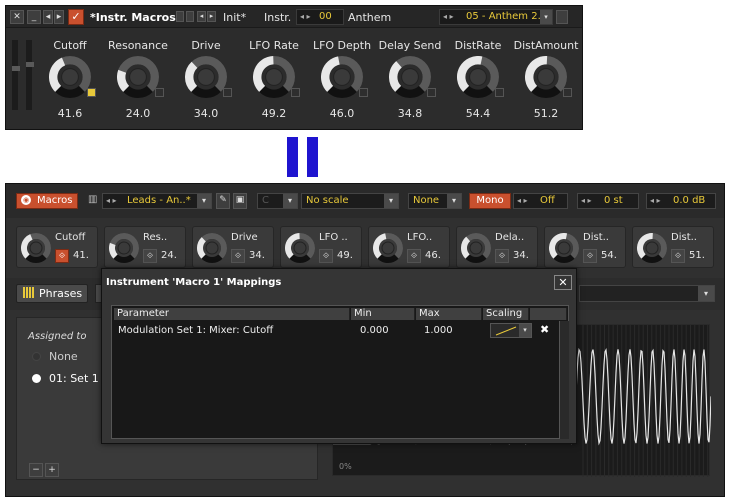 Image resolution: width=730 pixels, height=500 pixels. Describe the element at coordinates (564, 380) in the screenshot. I see `table-scrollbar` at that location.